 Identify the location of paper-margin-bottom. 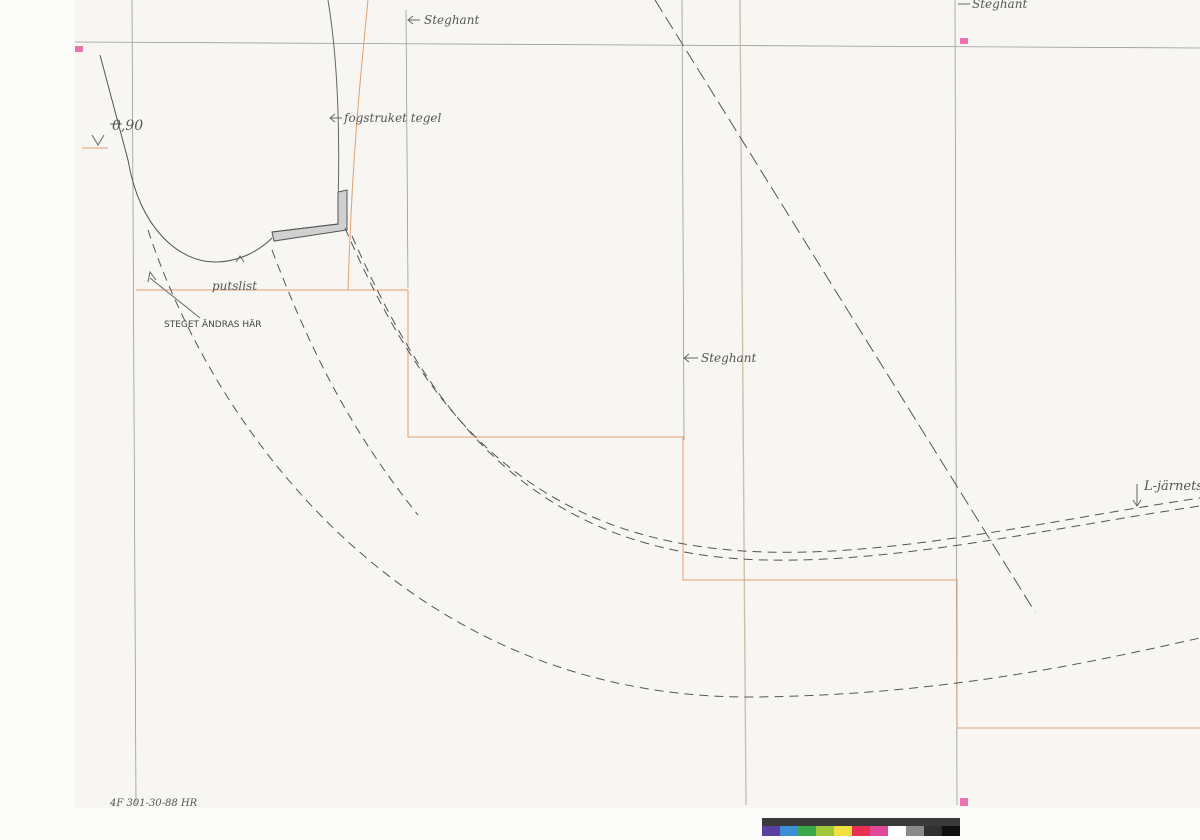
(600, 824).